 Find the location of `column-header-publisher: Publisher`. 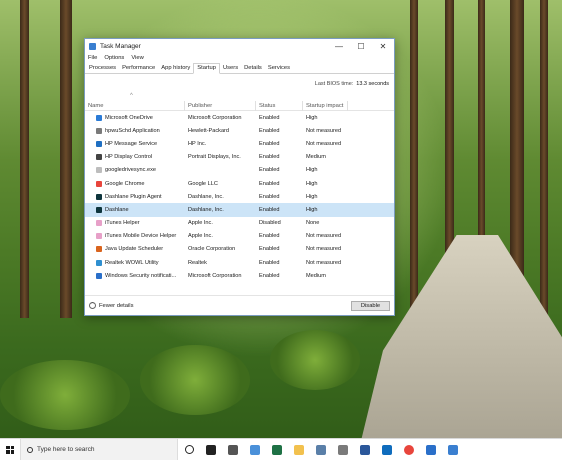

column-header-publisher: Publisher is located at coordinates (220, 105).